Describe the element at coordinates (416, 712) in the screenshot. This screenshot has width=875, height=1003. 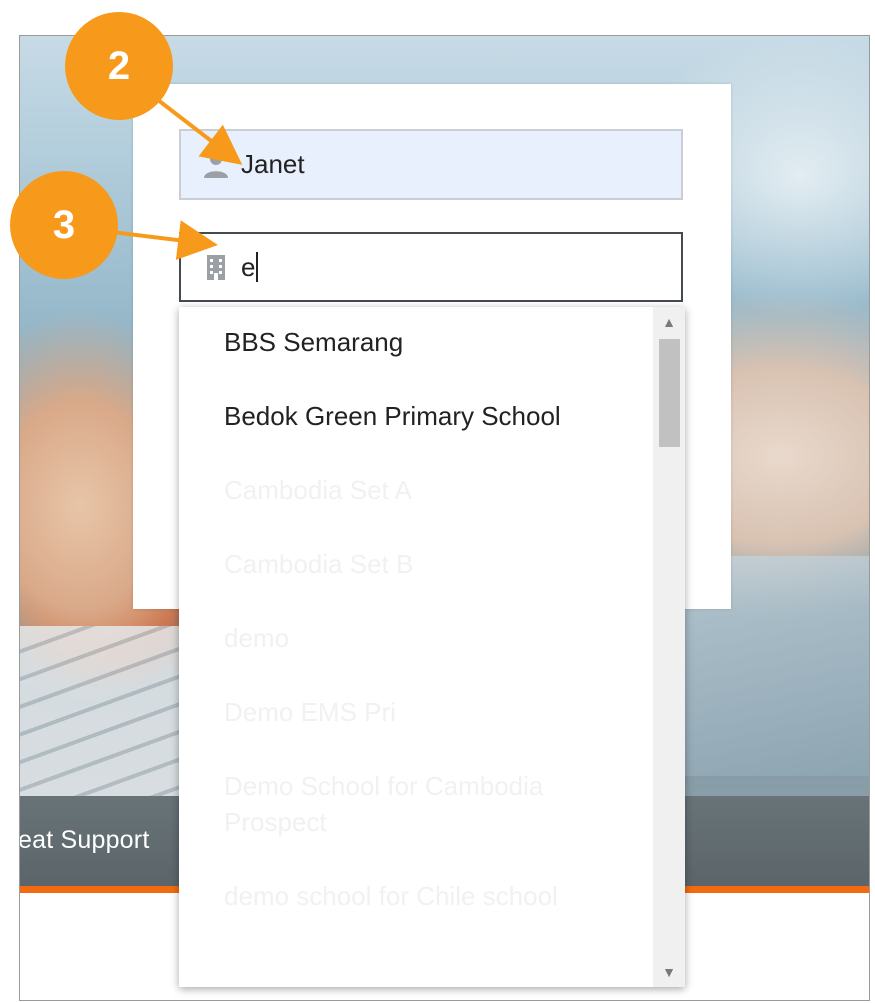
I see `autocomplete-item: Demo EMS Pri` at that location.